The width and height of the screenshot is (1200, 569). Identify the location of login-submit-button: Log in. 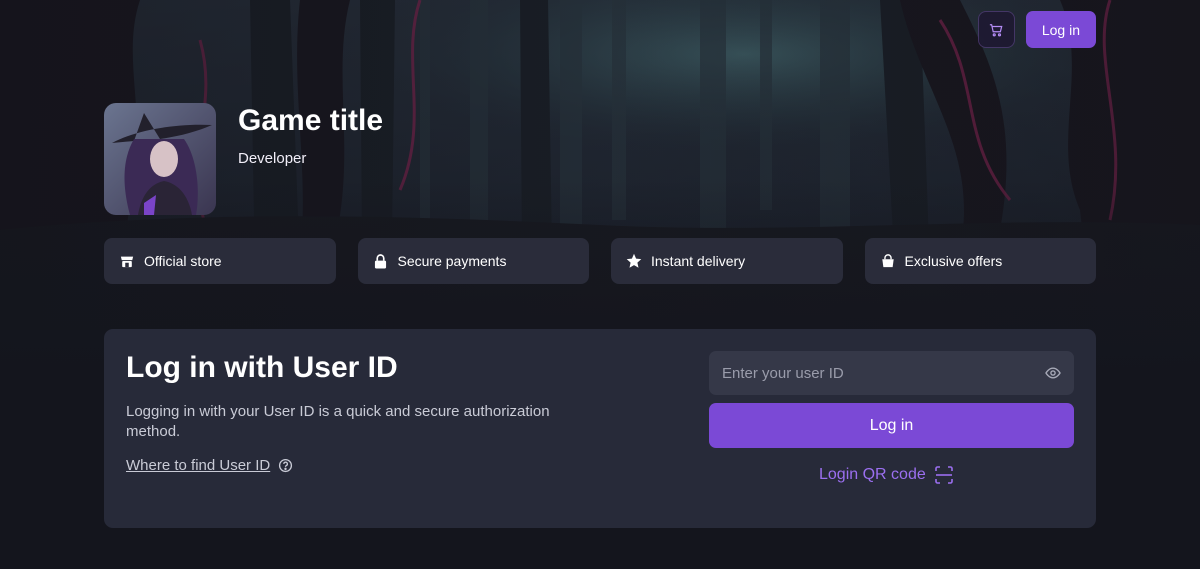
(891, 425).